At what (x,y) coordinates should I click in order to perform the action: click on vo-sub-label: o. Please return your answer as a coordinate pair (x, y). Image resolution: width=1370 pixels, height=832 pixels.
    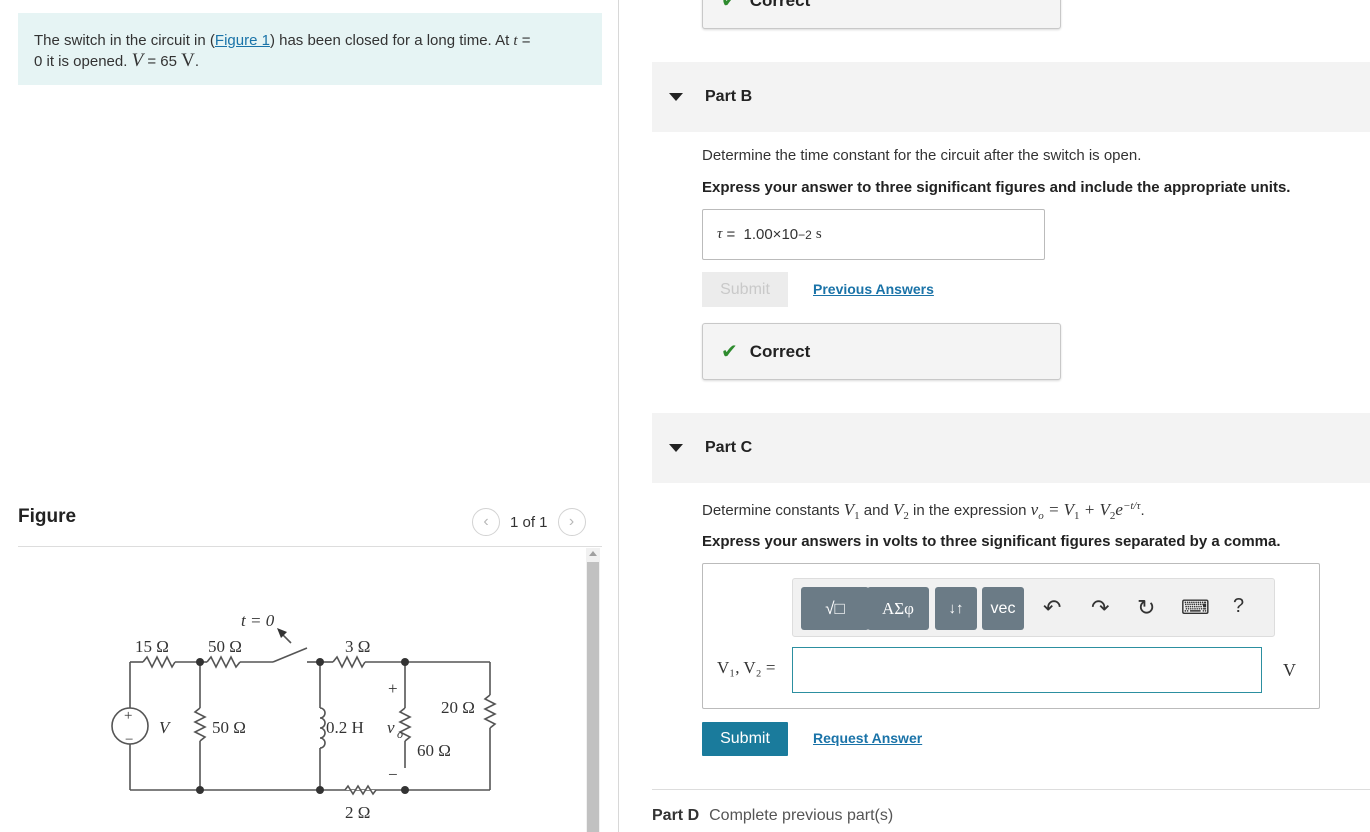
    Looking at the image, I should click on (400, 734).